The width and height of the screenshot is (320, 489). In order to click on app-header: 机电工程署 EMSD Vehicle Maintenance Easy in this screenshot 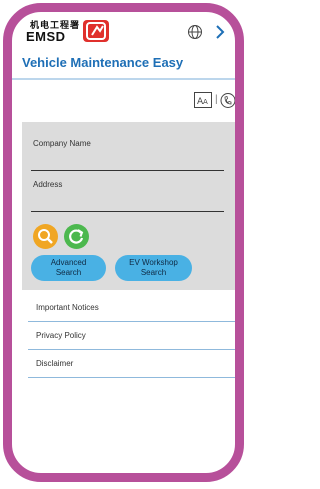, I will do `click(123, 45)`.